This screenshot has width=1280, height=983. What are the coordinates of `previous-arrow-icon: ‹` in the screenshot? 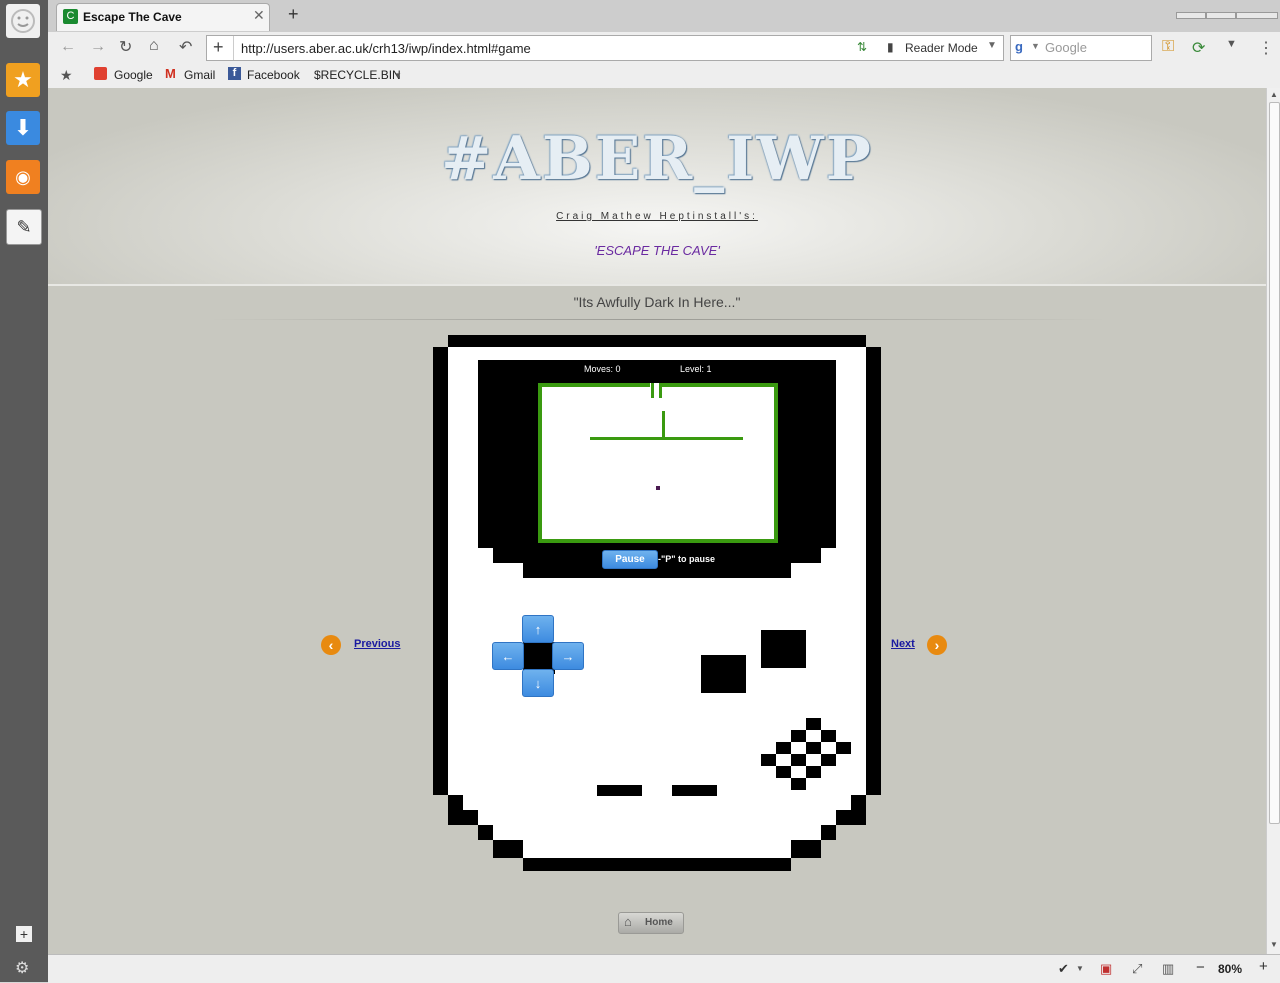 It's located at (331, 645).